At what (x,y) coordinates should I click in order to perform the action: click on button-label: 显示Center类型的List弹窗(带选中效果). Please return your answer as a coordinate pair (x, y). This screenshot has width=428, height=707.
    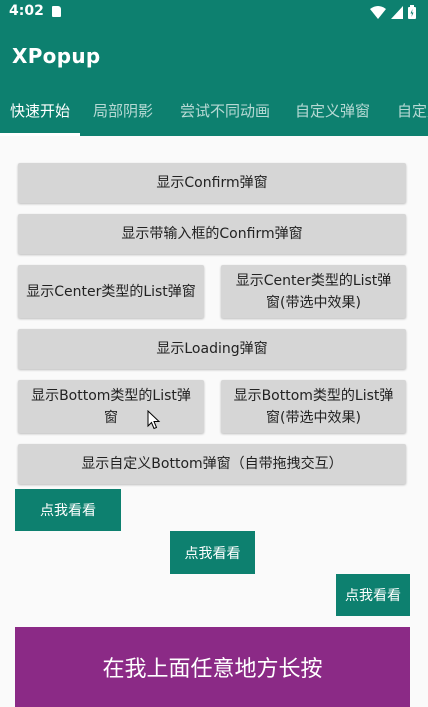
    Looking at the image, I should click on (313, 291).